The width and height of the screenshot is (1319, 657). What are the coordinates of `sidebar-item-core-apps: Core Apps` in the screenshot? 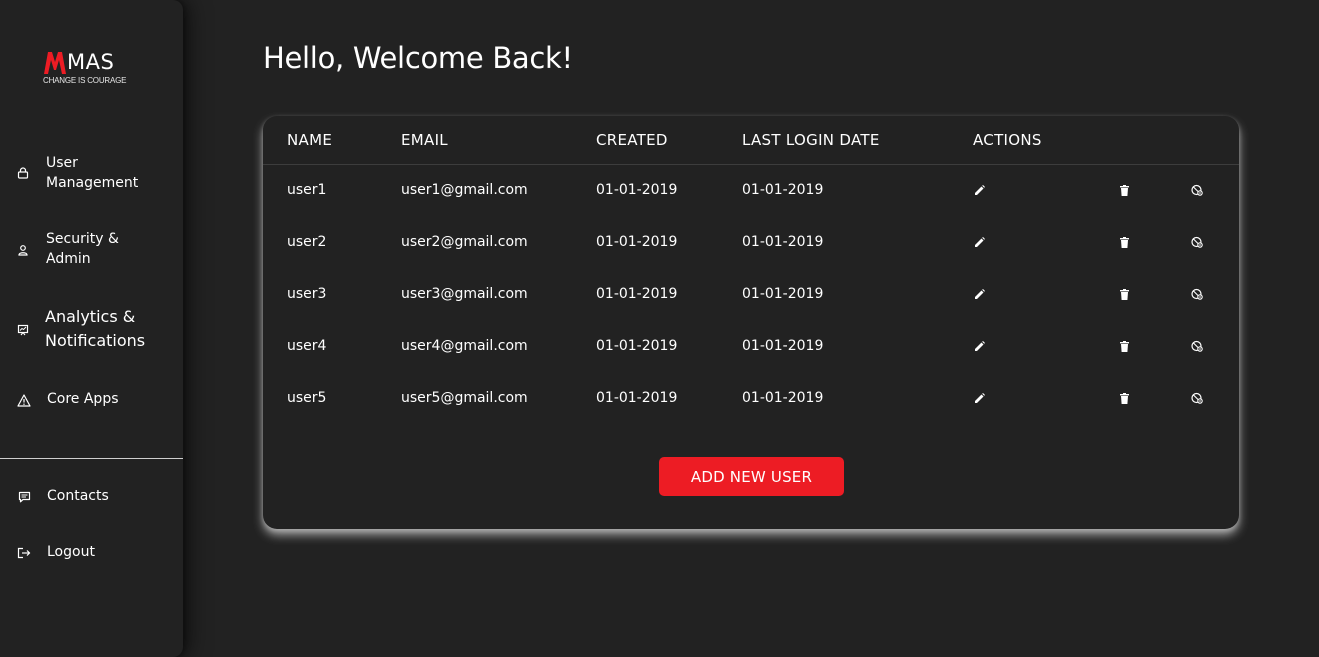 It's located at (91, 400).